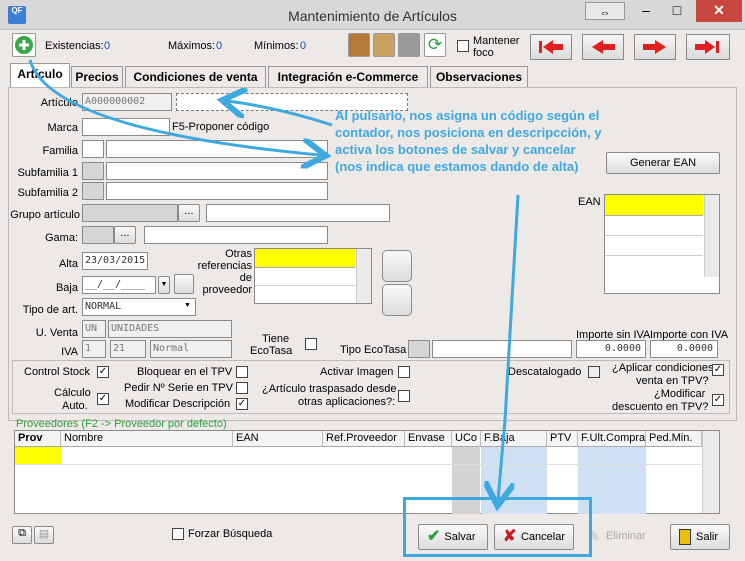  I want to click on arrow-to-save-cancel, so click(509, 347).